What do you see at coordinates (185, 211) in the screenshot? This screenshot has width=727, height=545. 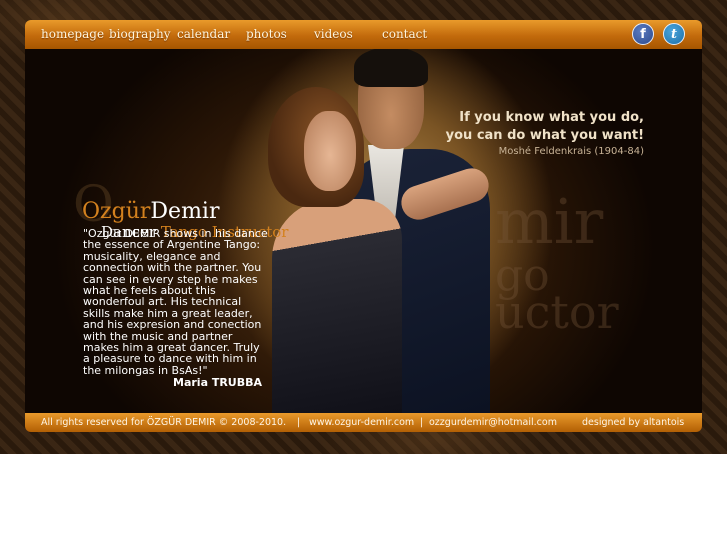 I see `brand-last-name: Demir` at bounding box center [185, 211].